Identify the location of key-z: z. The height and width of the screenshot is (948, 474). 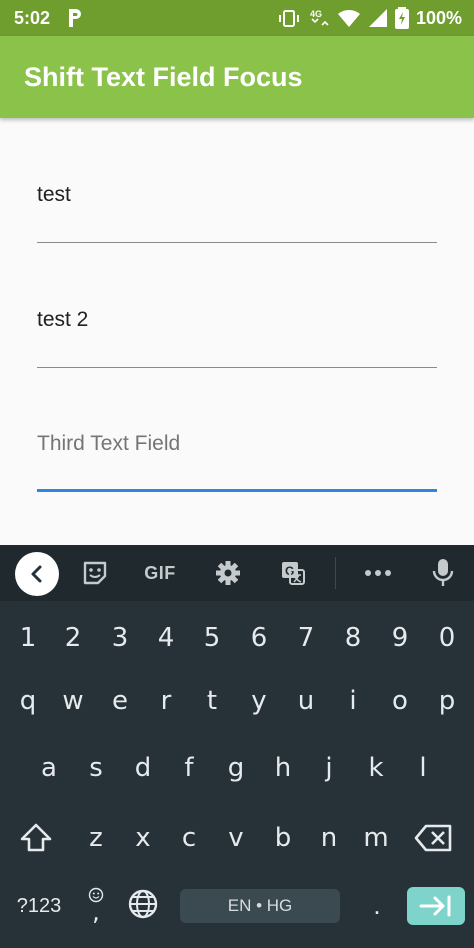
(96, 838).